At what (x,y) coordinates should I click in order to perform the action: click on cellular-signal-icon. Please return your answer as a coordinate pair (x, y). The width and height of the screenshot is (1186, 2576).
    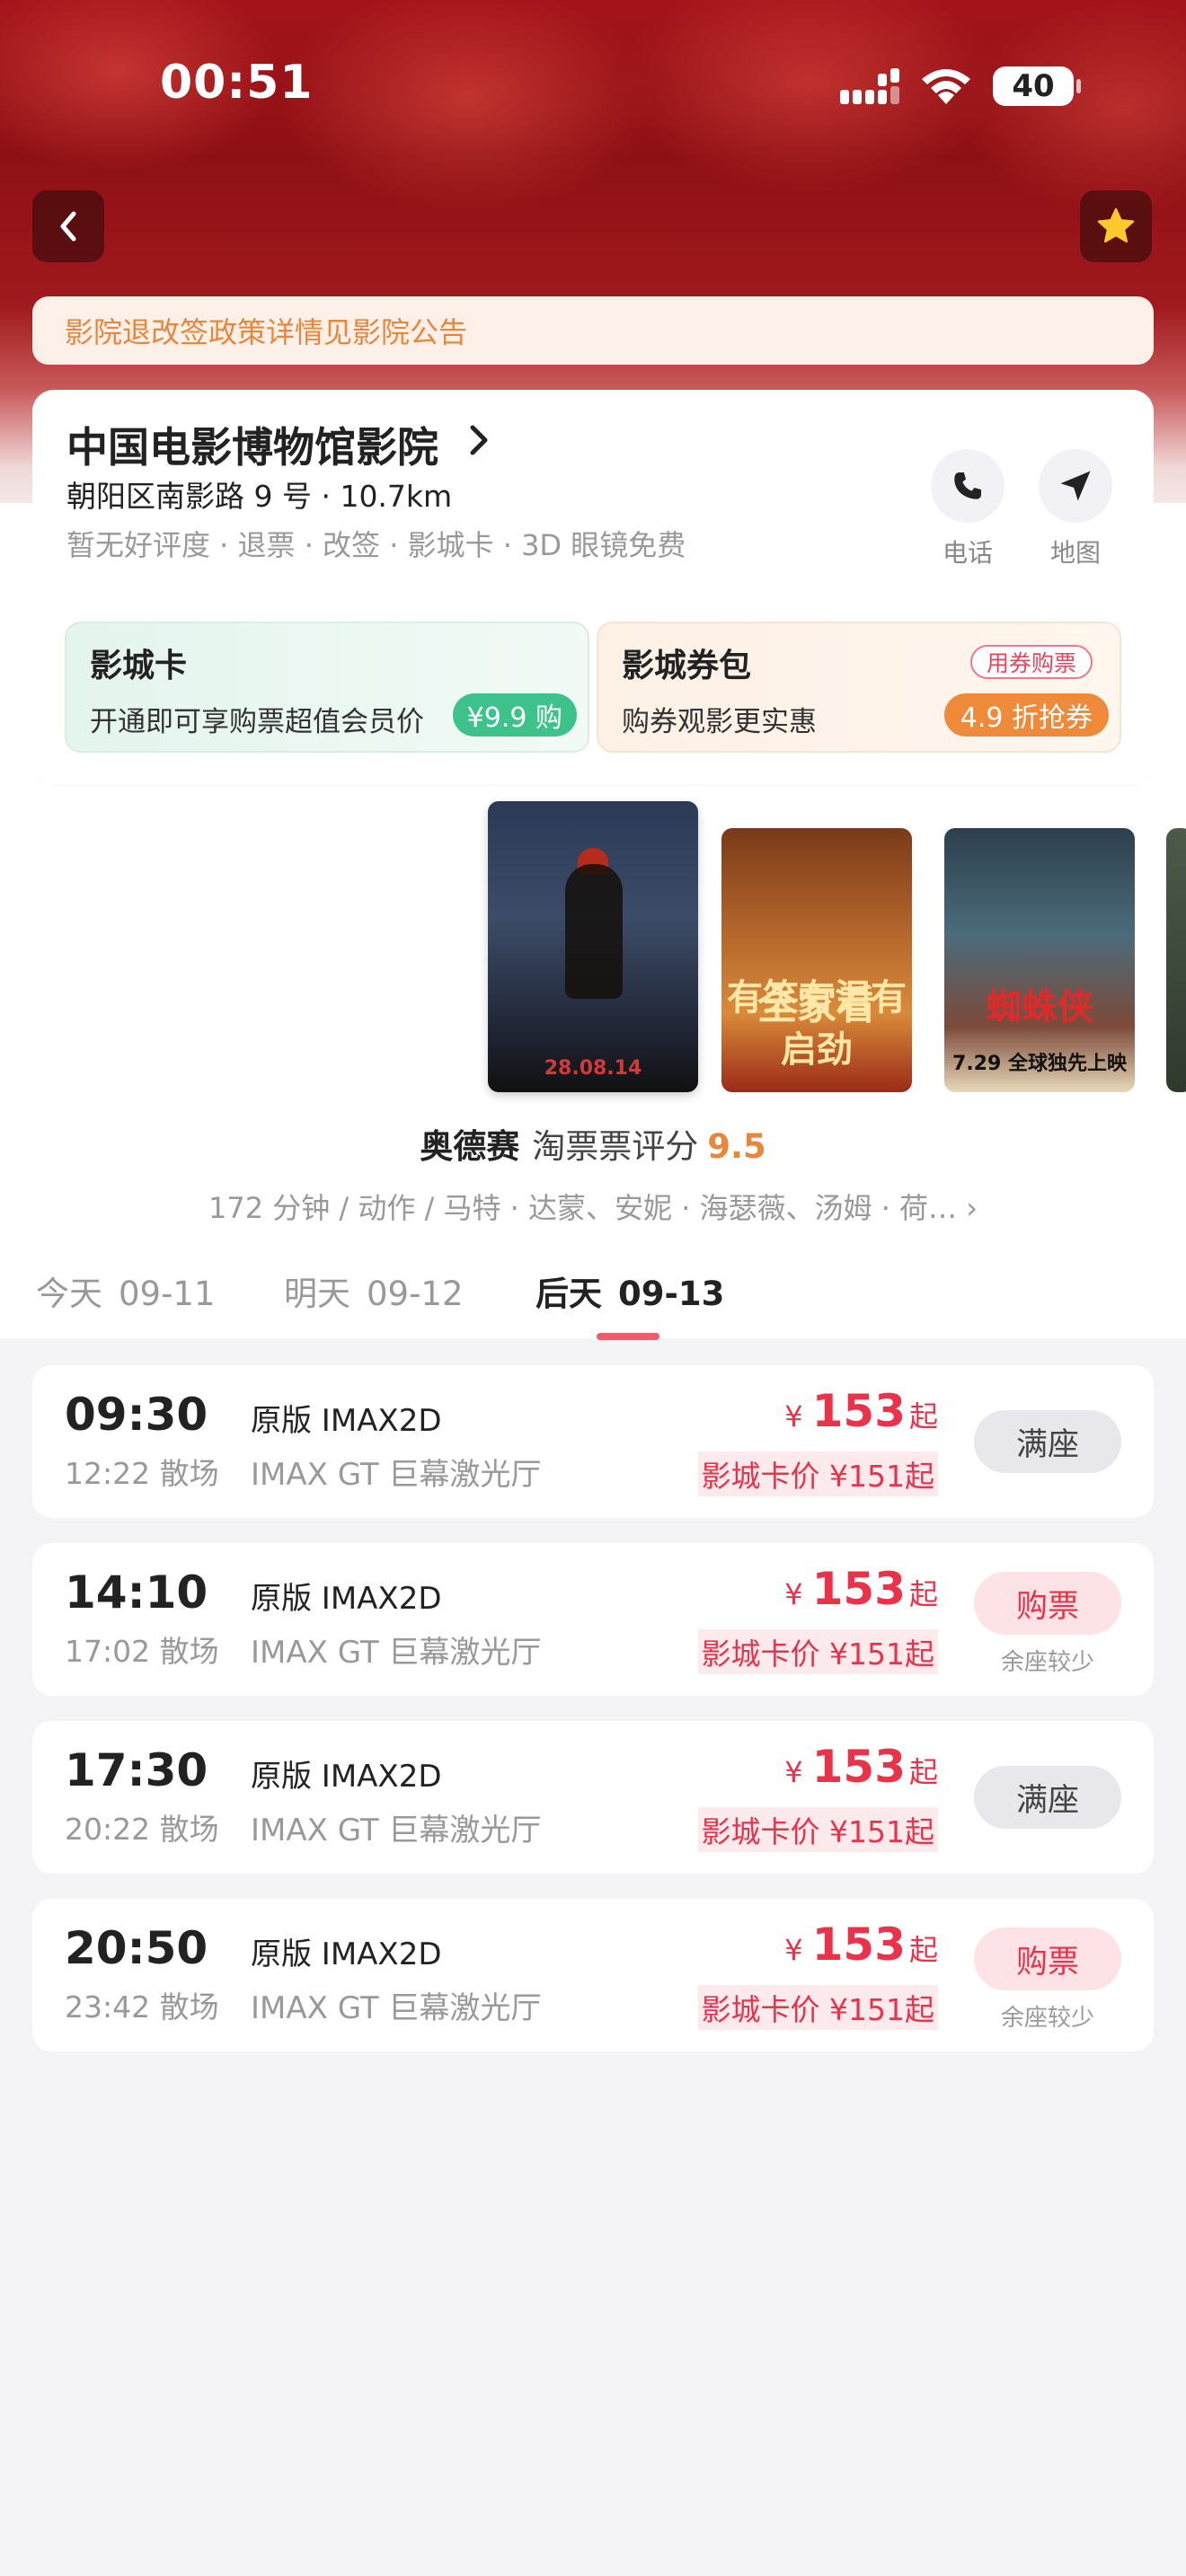
    Looking at the image, I should click on (869, 86).